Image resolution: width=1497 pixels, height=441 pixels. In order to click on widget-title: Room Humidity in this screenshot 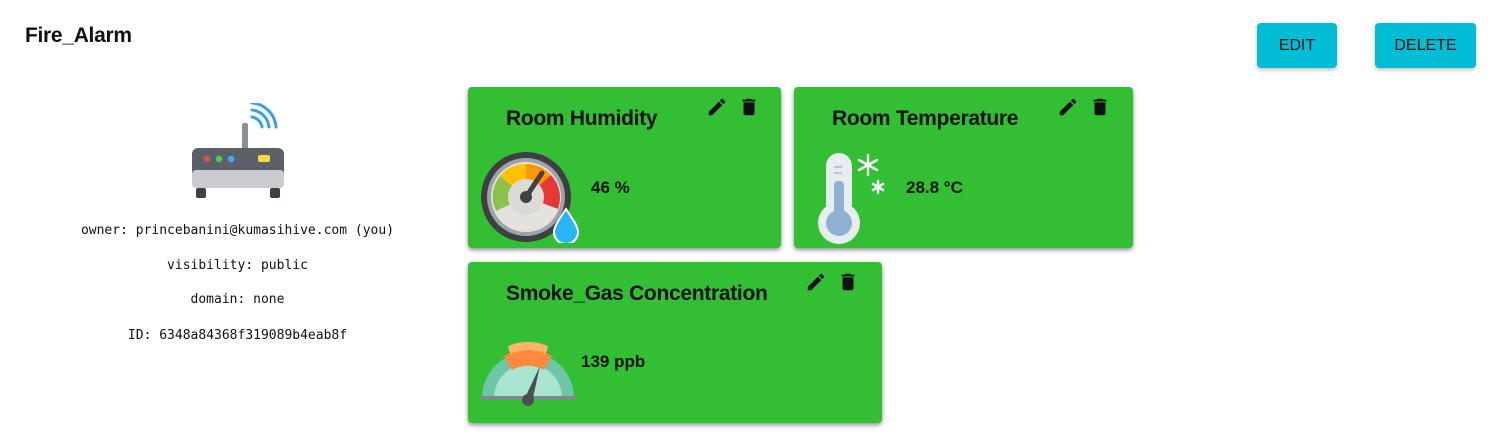, I will do `click(582, 118)`.